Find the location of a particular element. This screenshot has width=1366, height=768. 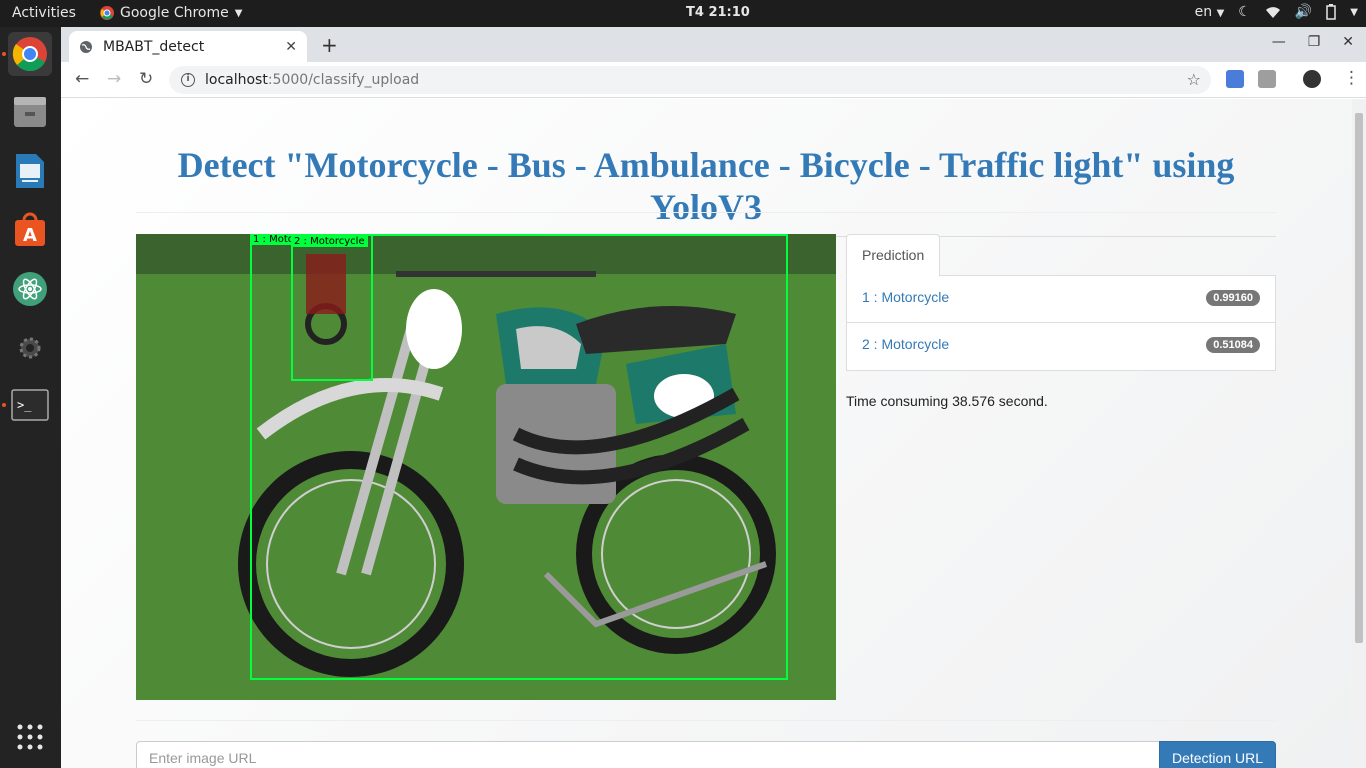

detection-url-button: Detection URL is located at coordinates (1217, 754).